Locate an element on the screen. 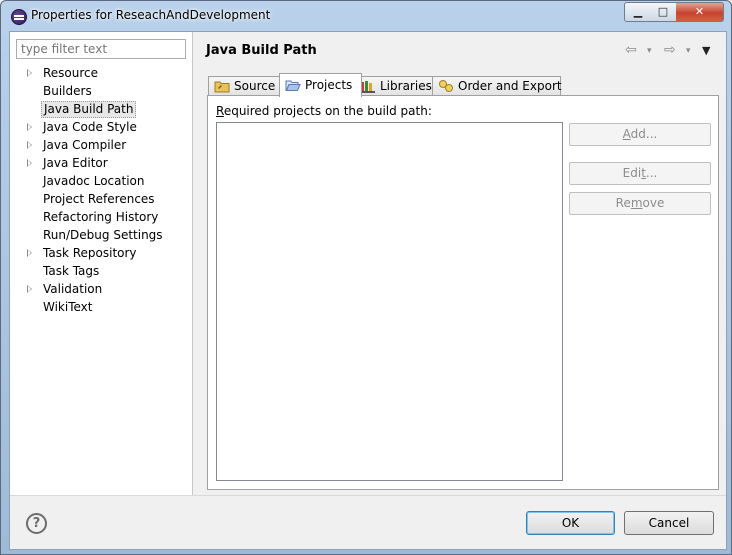 The height and width of the screenshot is (555, 732). filter-input is located at coordinates (101, 49).